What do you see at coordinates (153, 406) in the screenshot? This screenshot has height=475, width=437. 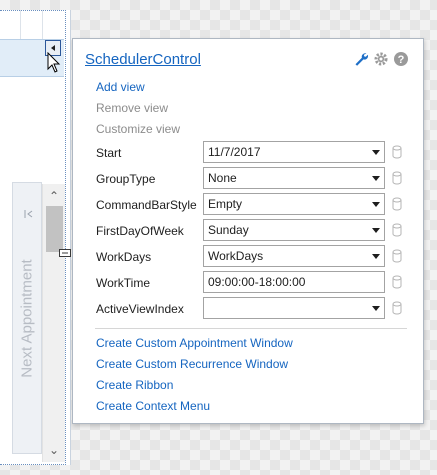 I see `create-context-menu-link: Create Context Menu` at bounding box center [153, 406].